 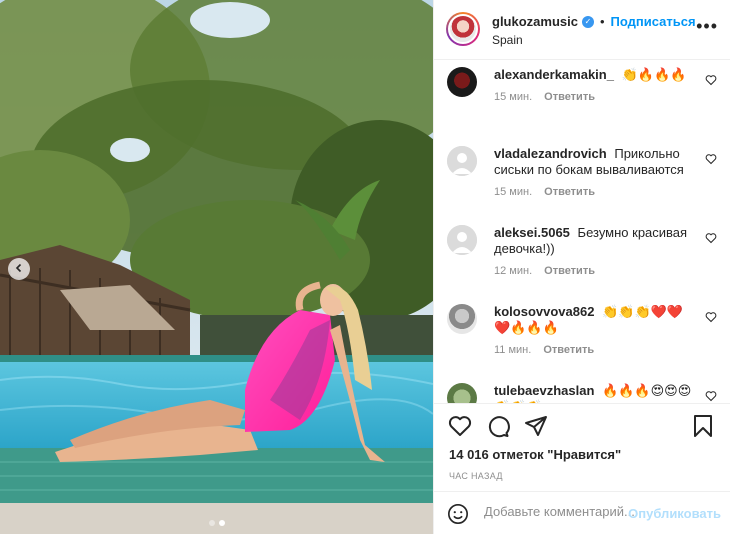 What do you see at coordinates (653, 21) in the screenshot?
I see `follow-button: Подписаться` at bounding box center [653, 21].